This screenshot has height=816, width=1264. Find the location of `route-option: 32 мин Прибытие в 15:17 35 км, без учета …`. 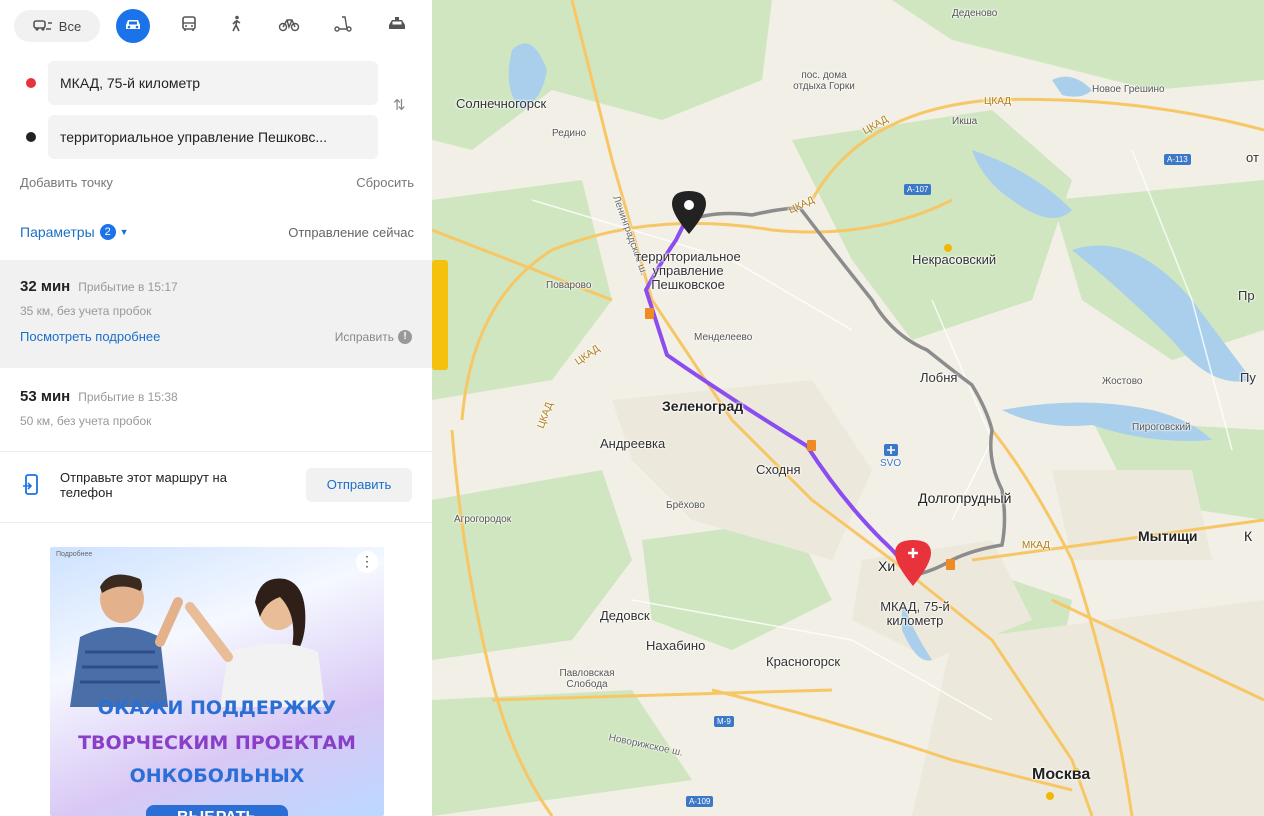

route-option: 32 мин Прибытие в 15:17 35 км, без учета … is located at coordinates (216, 314).